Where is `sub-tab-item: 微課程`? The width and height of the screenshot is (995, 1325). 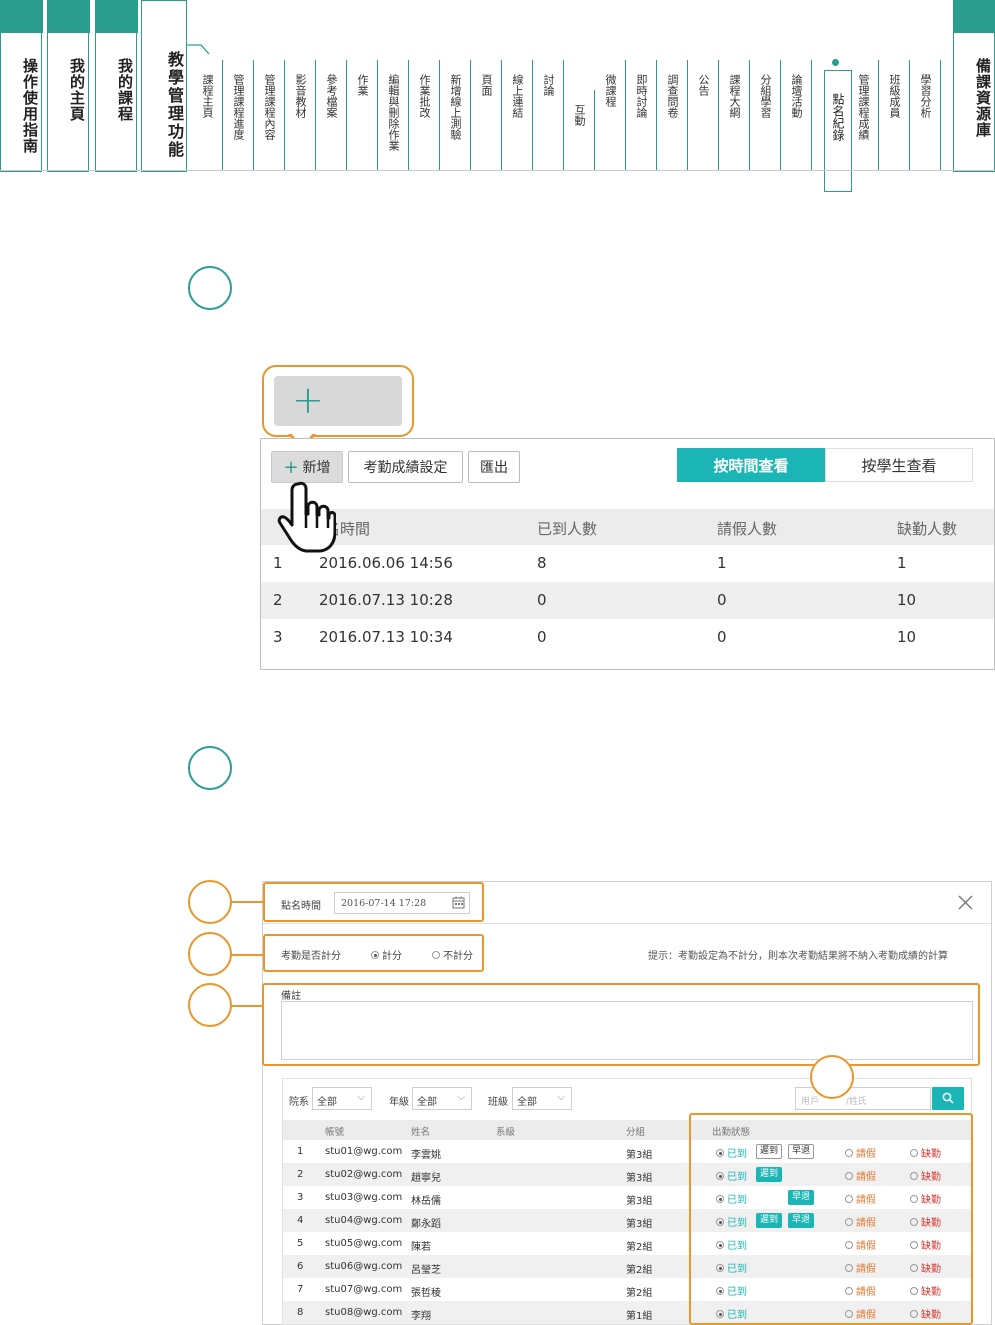 sub-tab-item: 微課程 is located at coordinates (615, 115).